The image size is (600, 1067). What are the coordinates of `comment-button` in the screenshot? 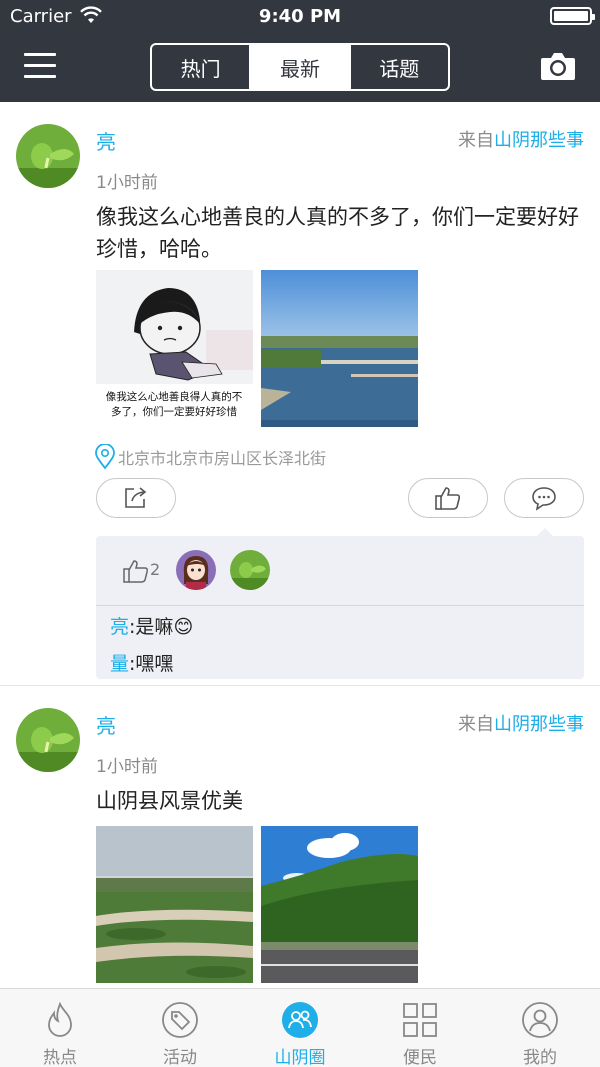 It's located at (544, 498).